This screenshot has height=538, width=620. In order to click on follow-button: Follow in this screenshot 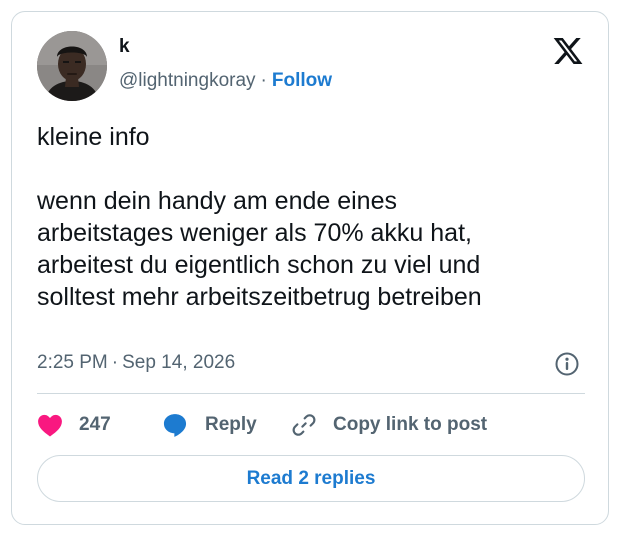, I will do `click(302, 80)`.